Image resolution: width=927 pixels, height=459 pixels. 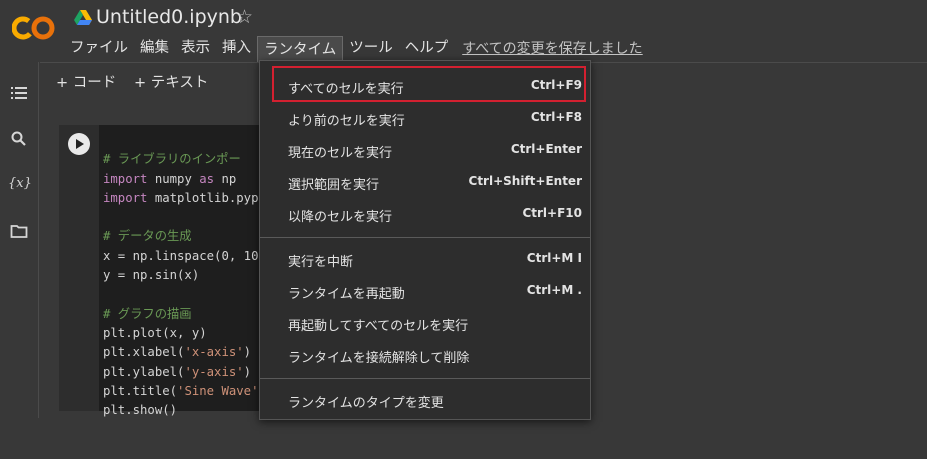 I want to click on menu-tools: ツール, so click(x=371, y=48).